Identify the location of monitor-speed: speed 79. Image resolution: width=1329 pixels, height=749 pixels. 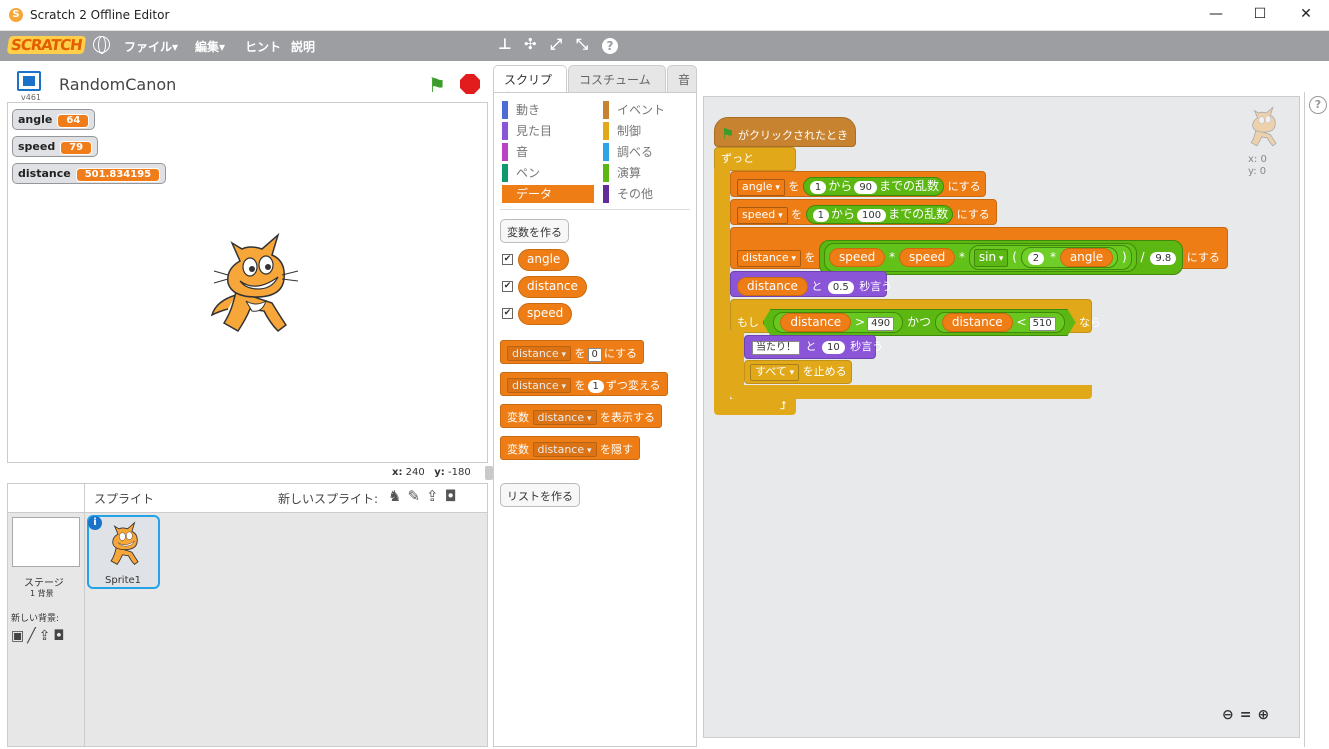
(55, 146).